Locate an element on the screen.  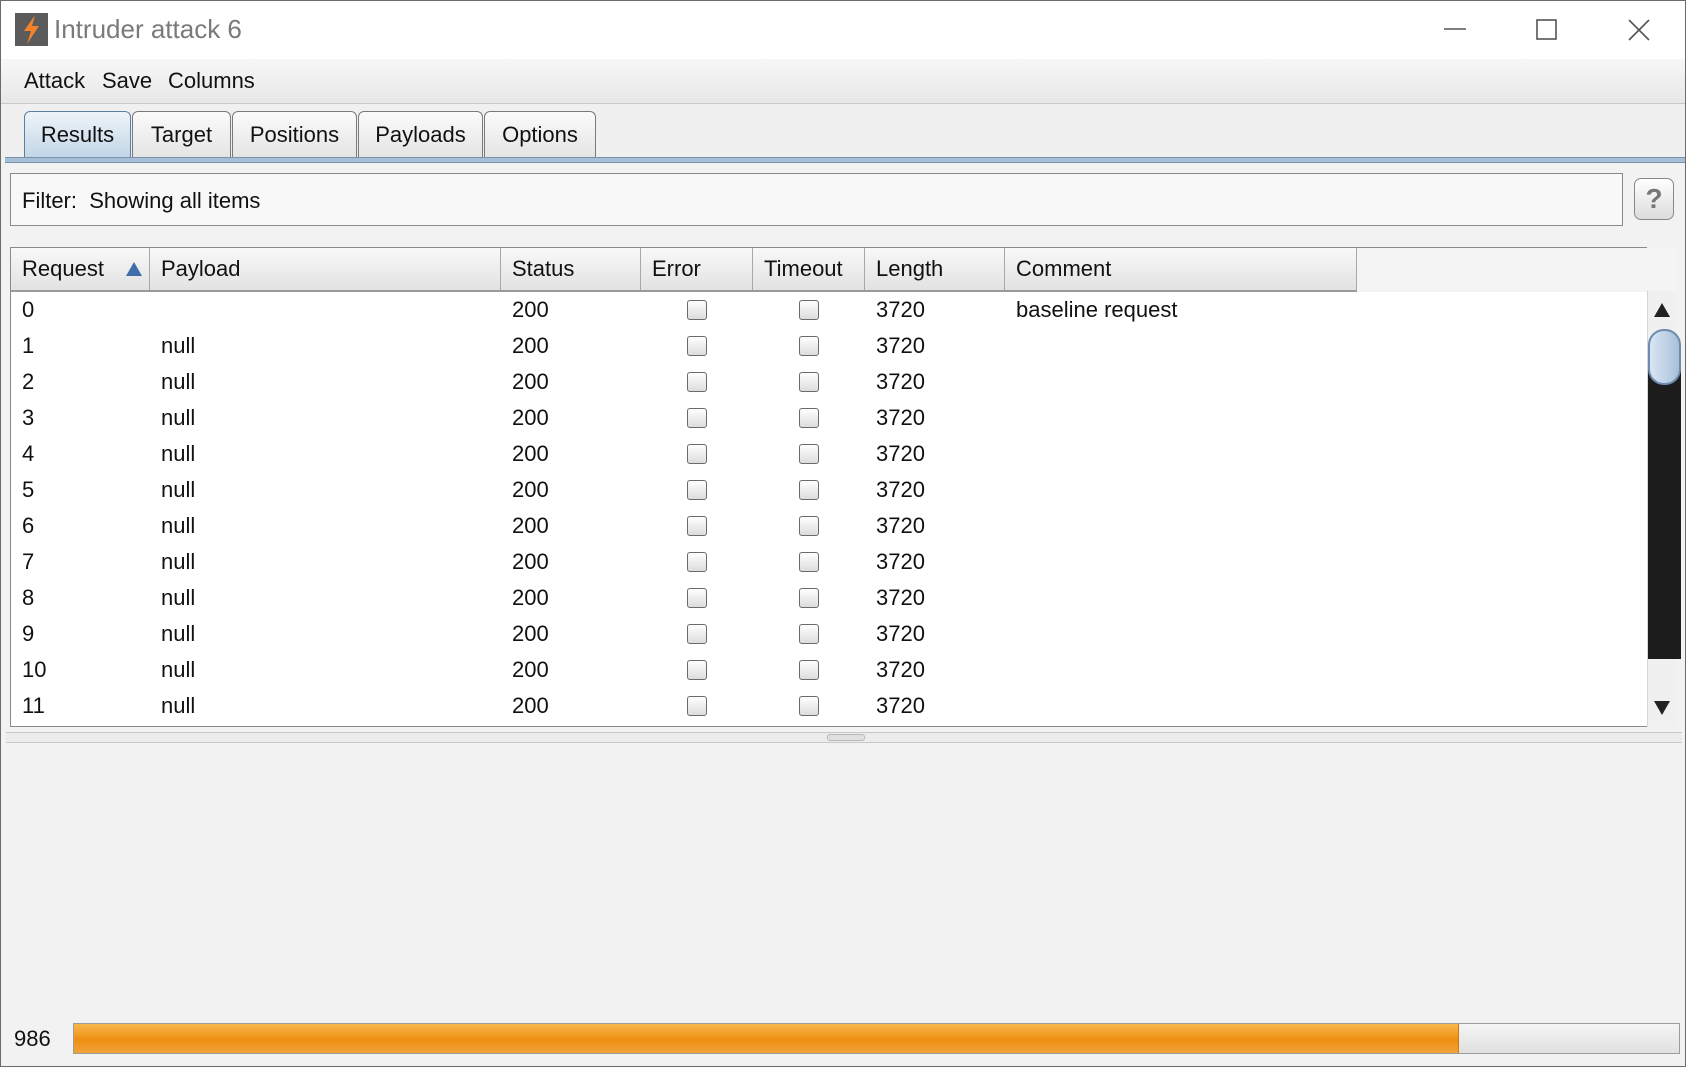
filter-bar: Filter: Showing all items is located at coordinates (816, 199).